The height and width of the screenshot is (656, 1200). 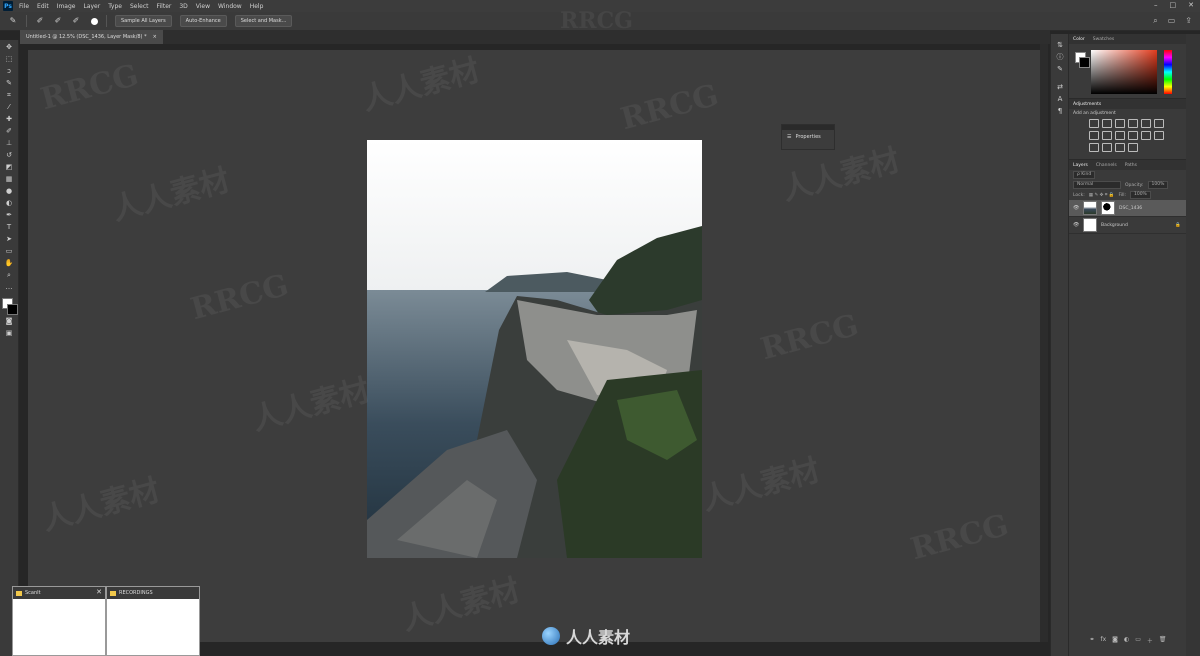 What do you see at coordinates (1094, 147) in the screenshot?
I see `posterize-icon` at bounding box center [1094, 147].